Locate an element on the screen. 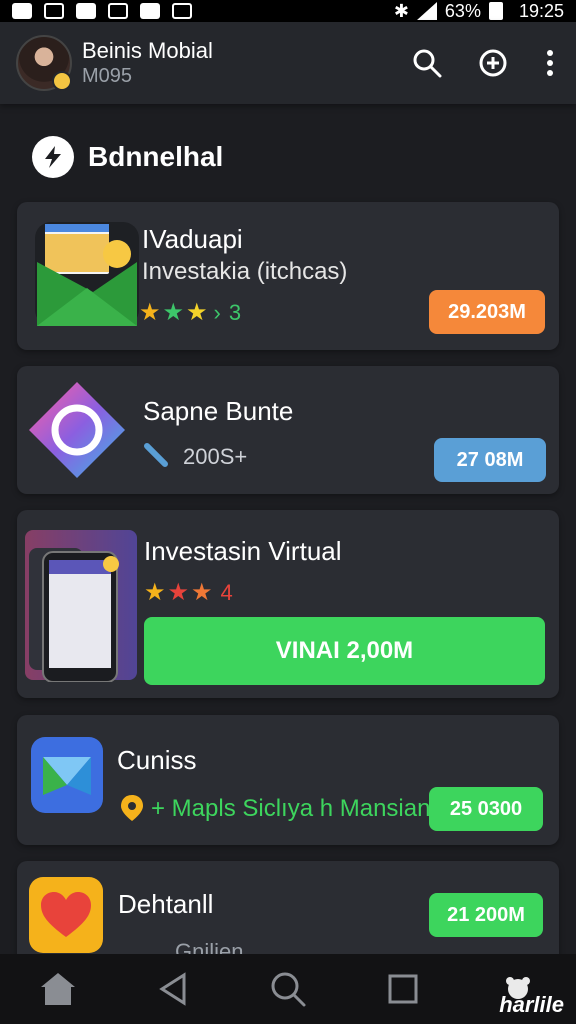 The height and width of the screenshot is (1024, 576). header-subtitle: M095 is located at coordinates (107, 76).